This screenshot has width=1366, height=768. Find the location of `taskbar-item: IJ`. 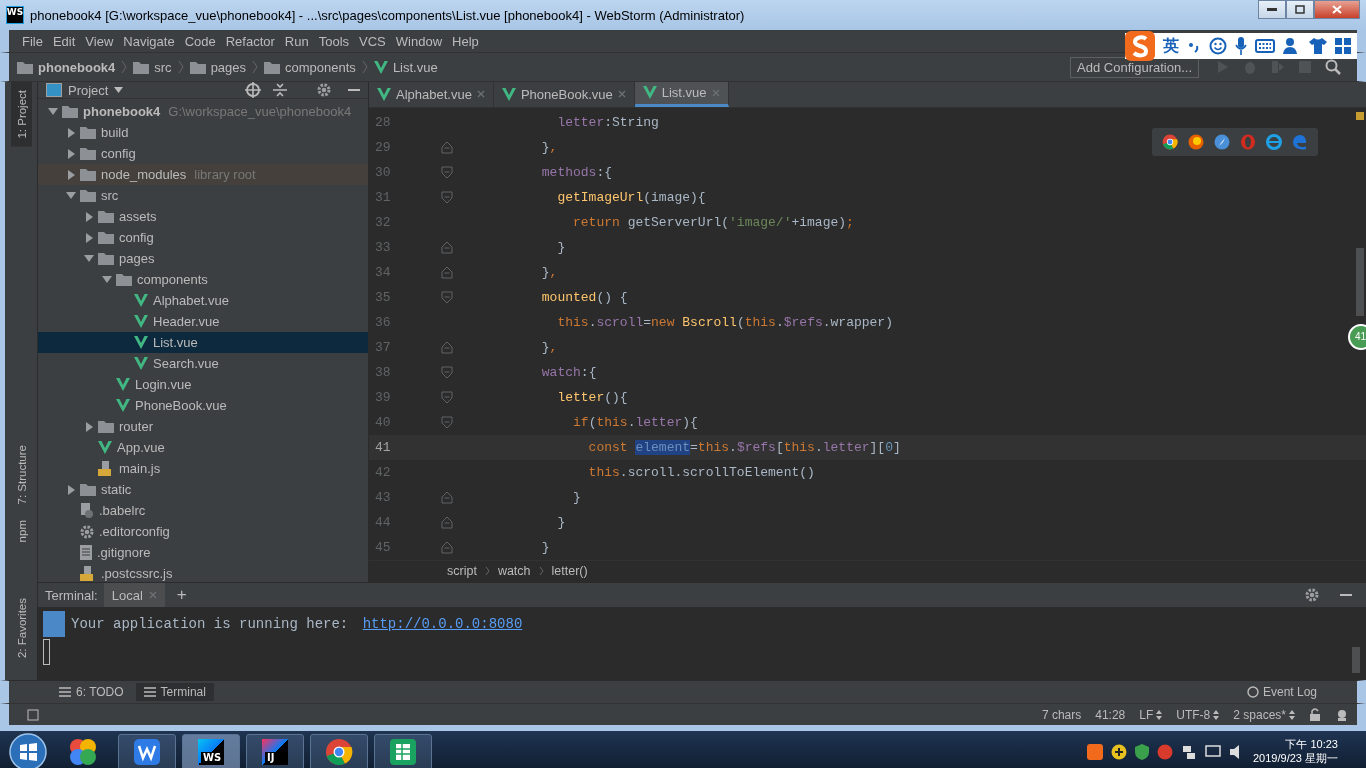

taskbar-item: IJ is located at coordinates (275, 751).